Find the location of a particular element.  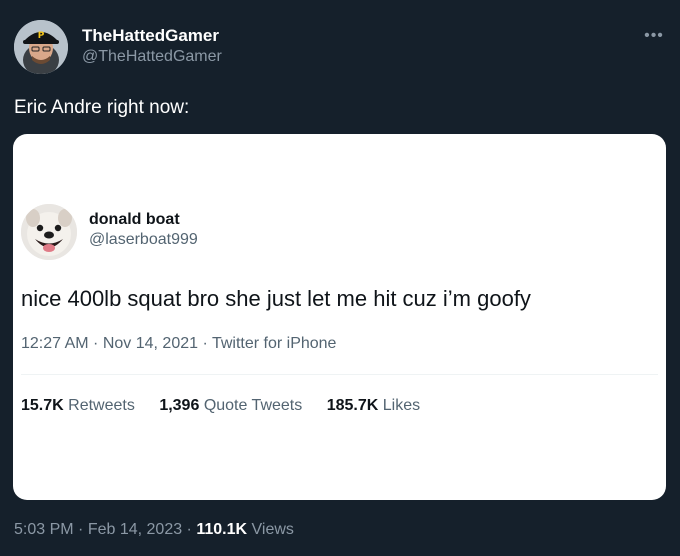

author-display-name: TheHattedGamer is located at coordinates (152, 36).